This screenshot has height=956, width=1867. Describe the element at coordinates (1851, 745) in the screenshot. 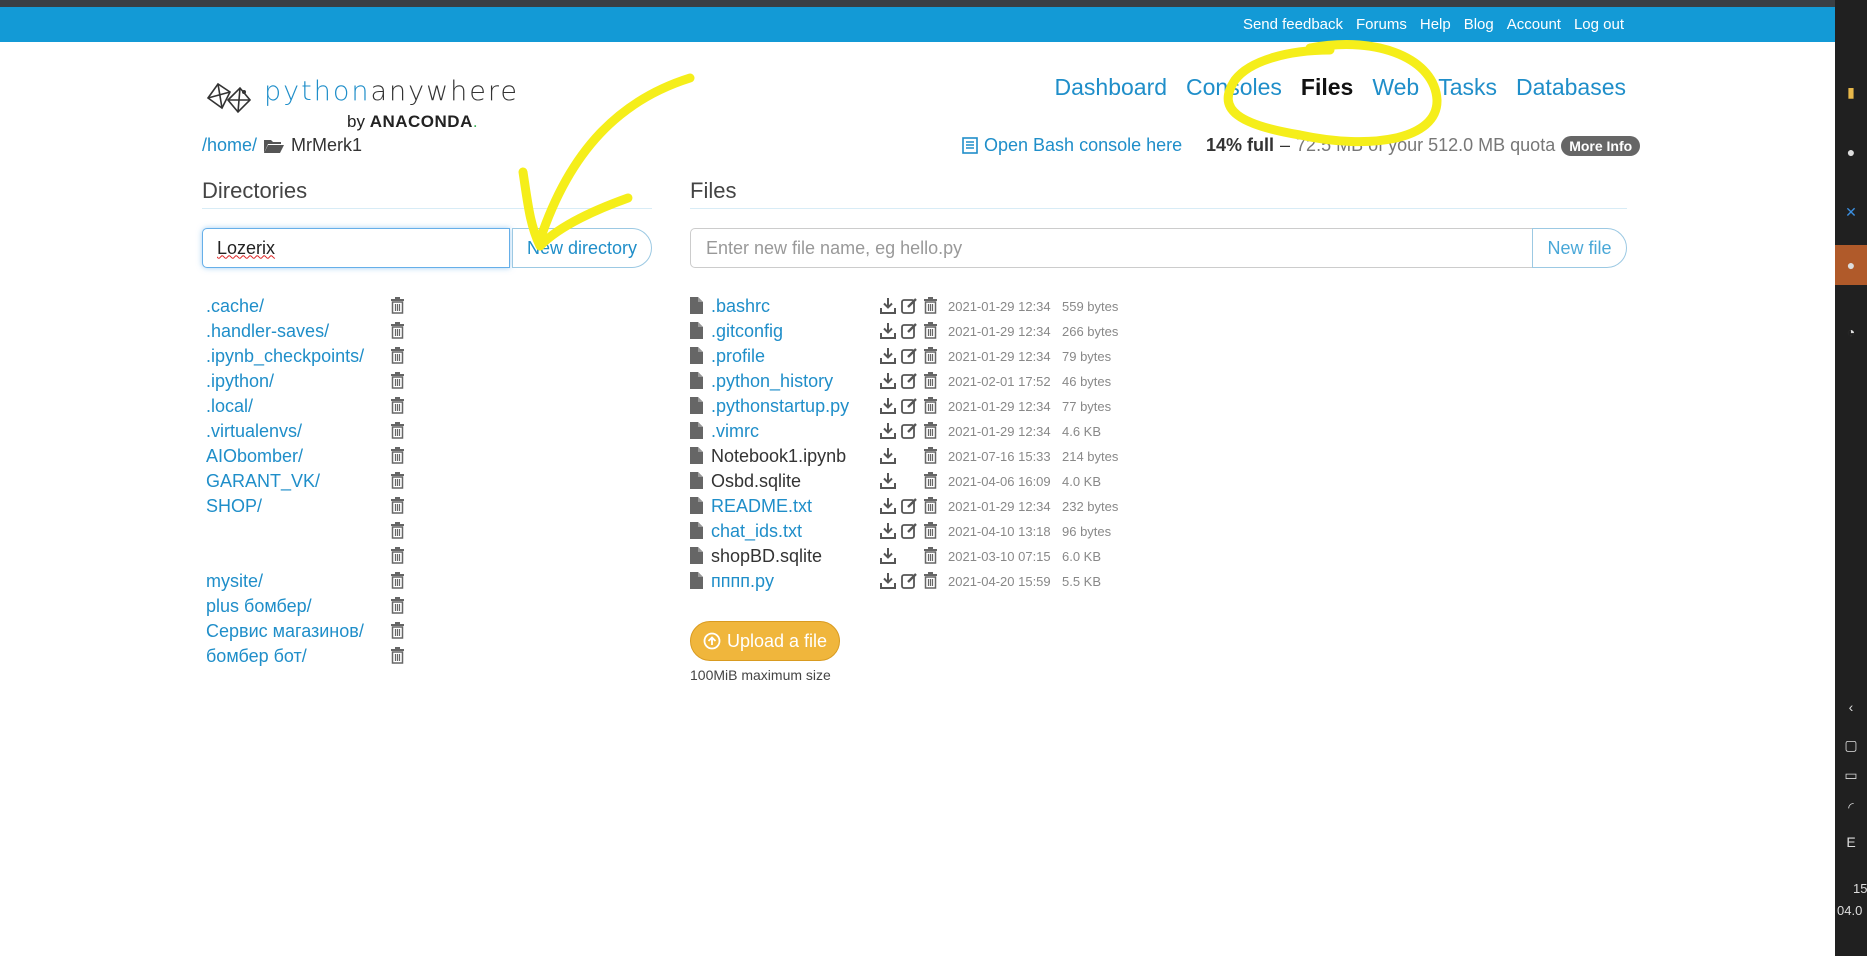

I see `meet-icon: ▢` at that location.